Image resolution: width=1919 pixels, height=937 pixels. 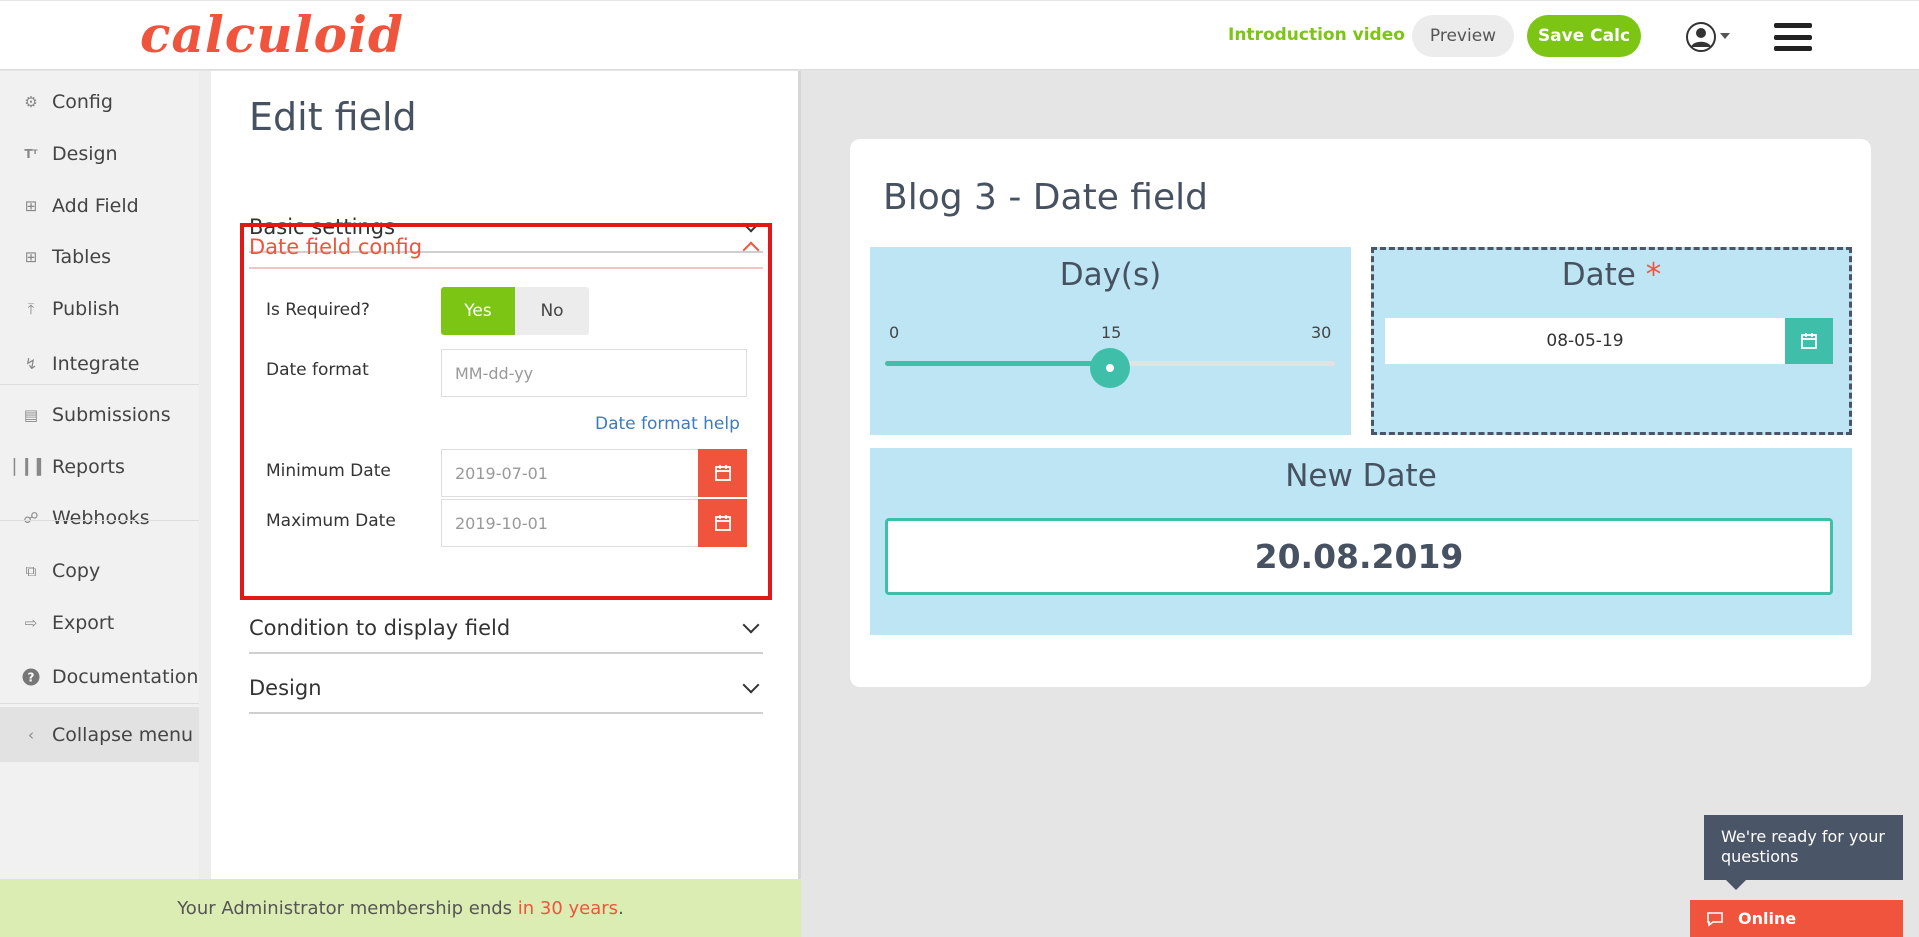 I want to click on chat-tooltip: We're ready for your questions, so click(x=1803, y=852).